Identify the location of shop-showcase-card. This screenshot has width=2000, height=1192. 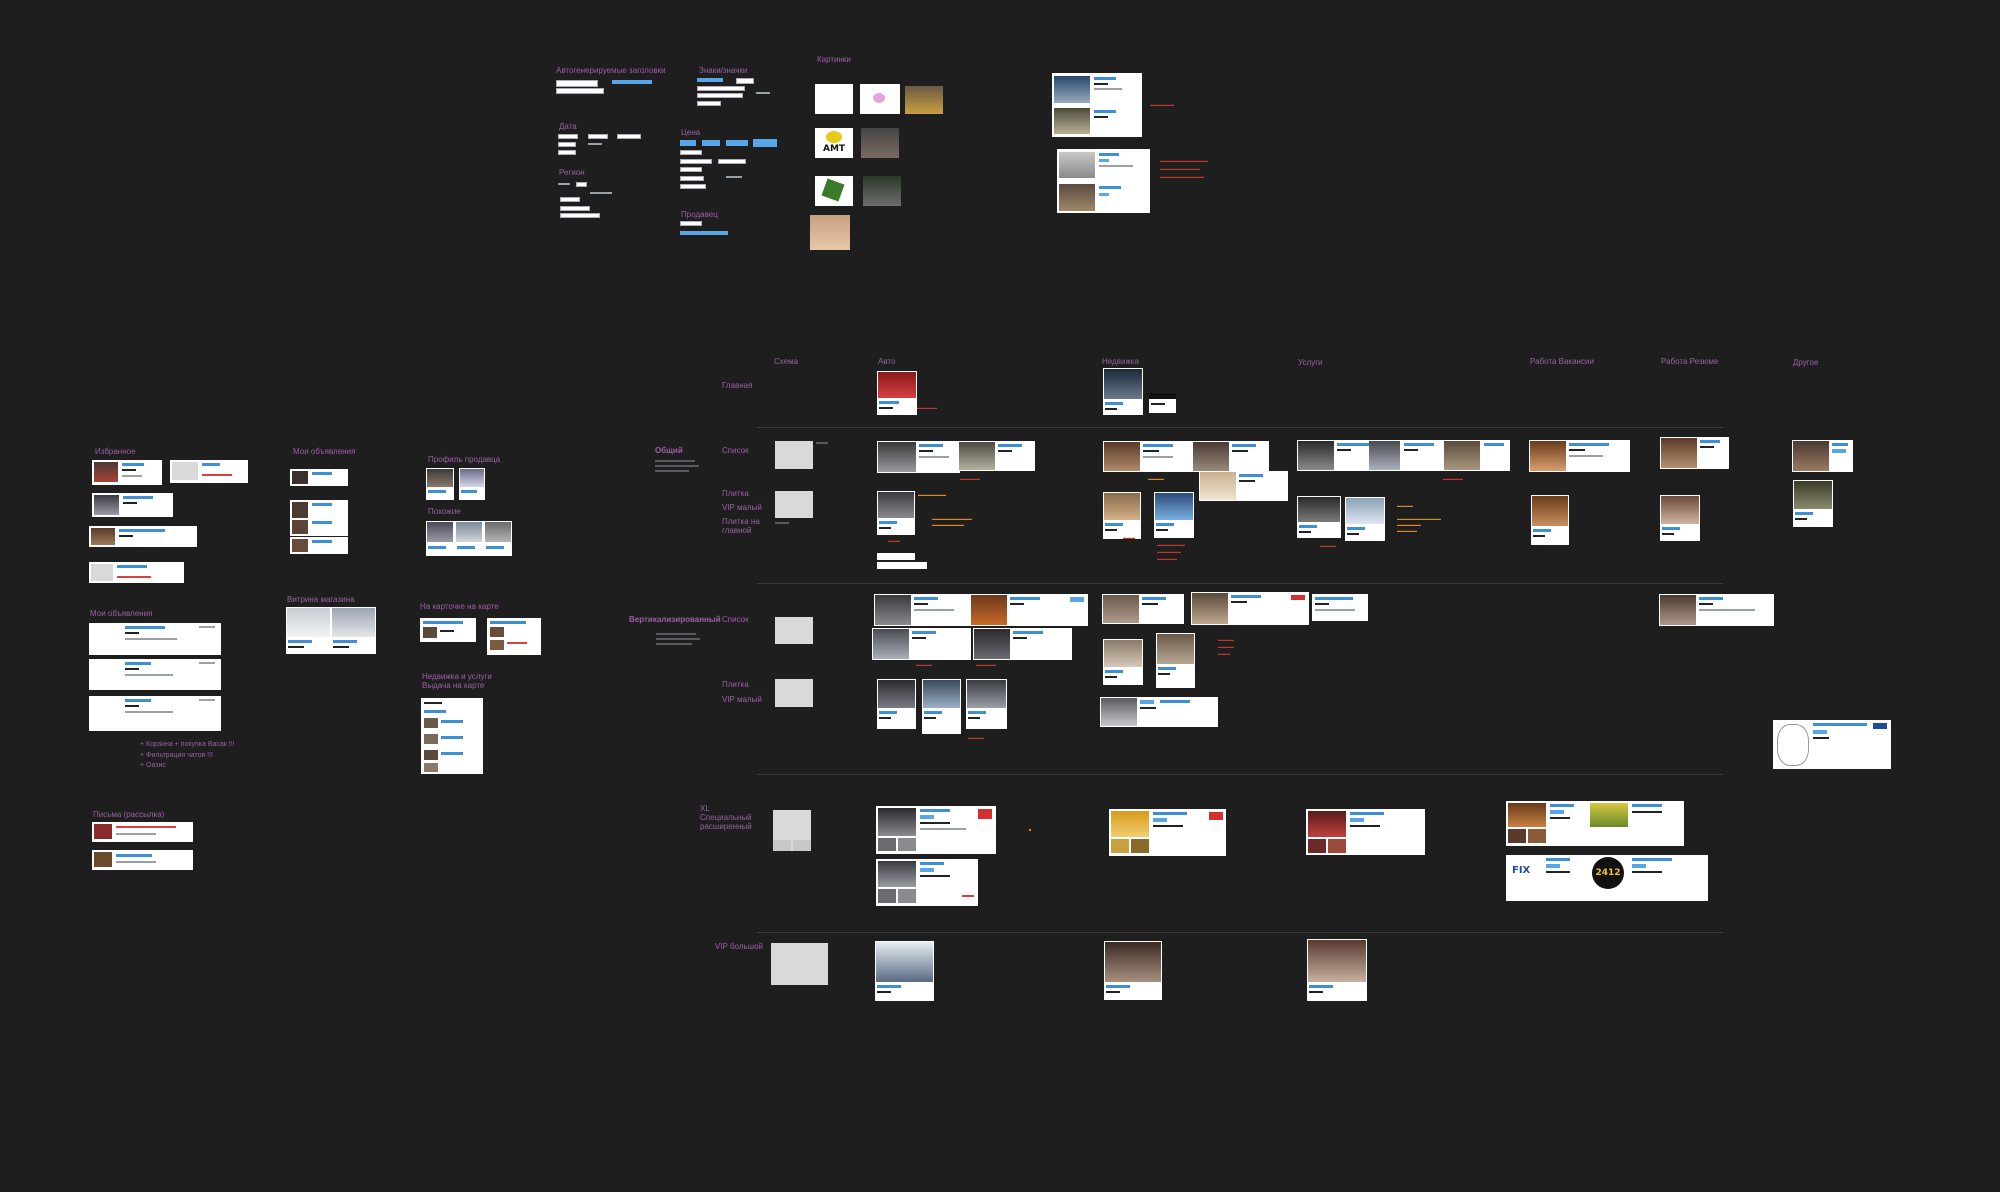
(331, 630).